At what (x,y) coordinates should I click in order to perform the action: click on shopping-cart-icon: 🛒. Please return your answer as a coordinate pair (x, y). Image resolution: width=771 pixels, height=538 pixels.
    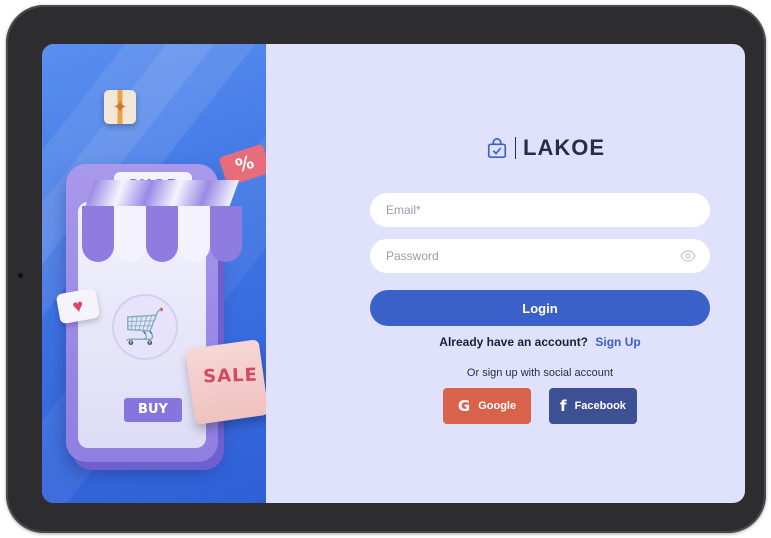
    Looking at the image, I should click on (145, 327).